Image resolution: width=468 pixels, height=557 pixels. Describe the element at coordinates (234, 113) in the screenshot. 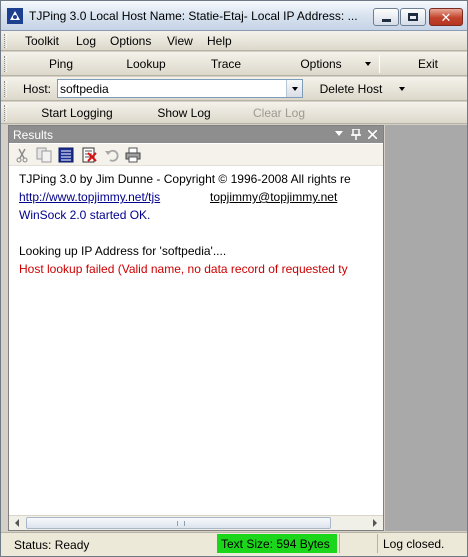

I see `log-toolbar: Start Logging Show Log Clear Log` at that location.